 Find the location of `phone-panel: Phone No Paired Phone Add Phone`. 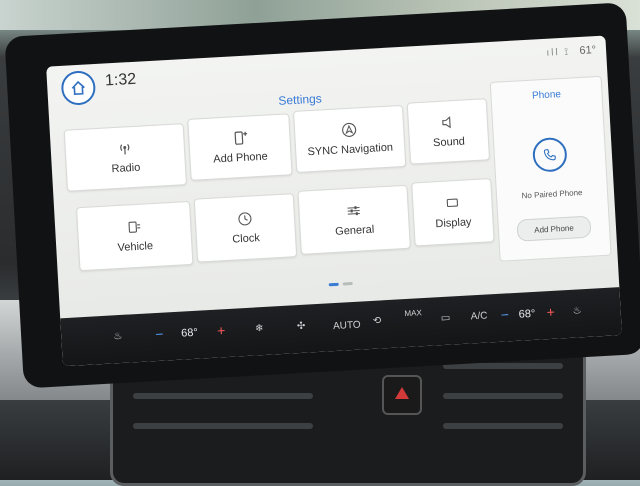

phone-panel: Phone No Paired Phone Add Phone is located at coordinates (551, 169).